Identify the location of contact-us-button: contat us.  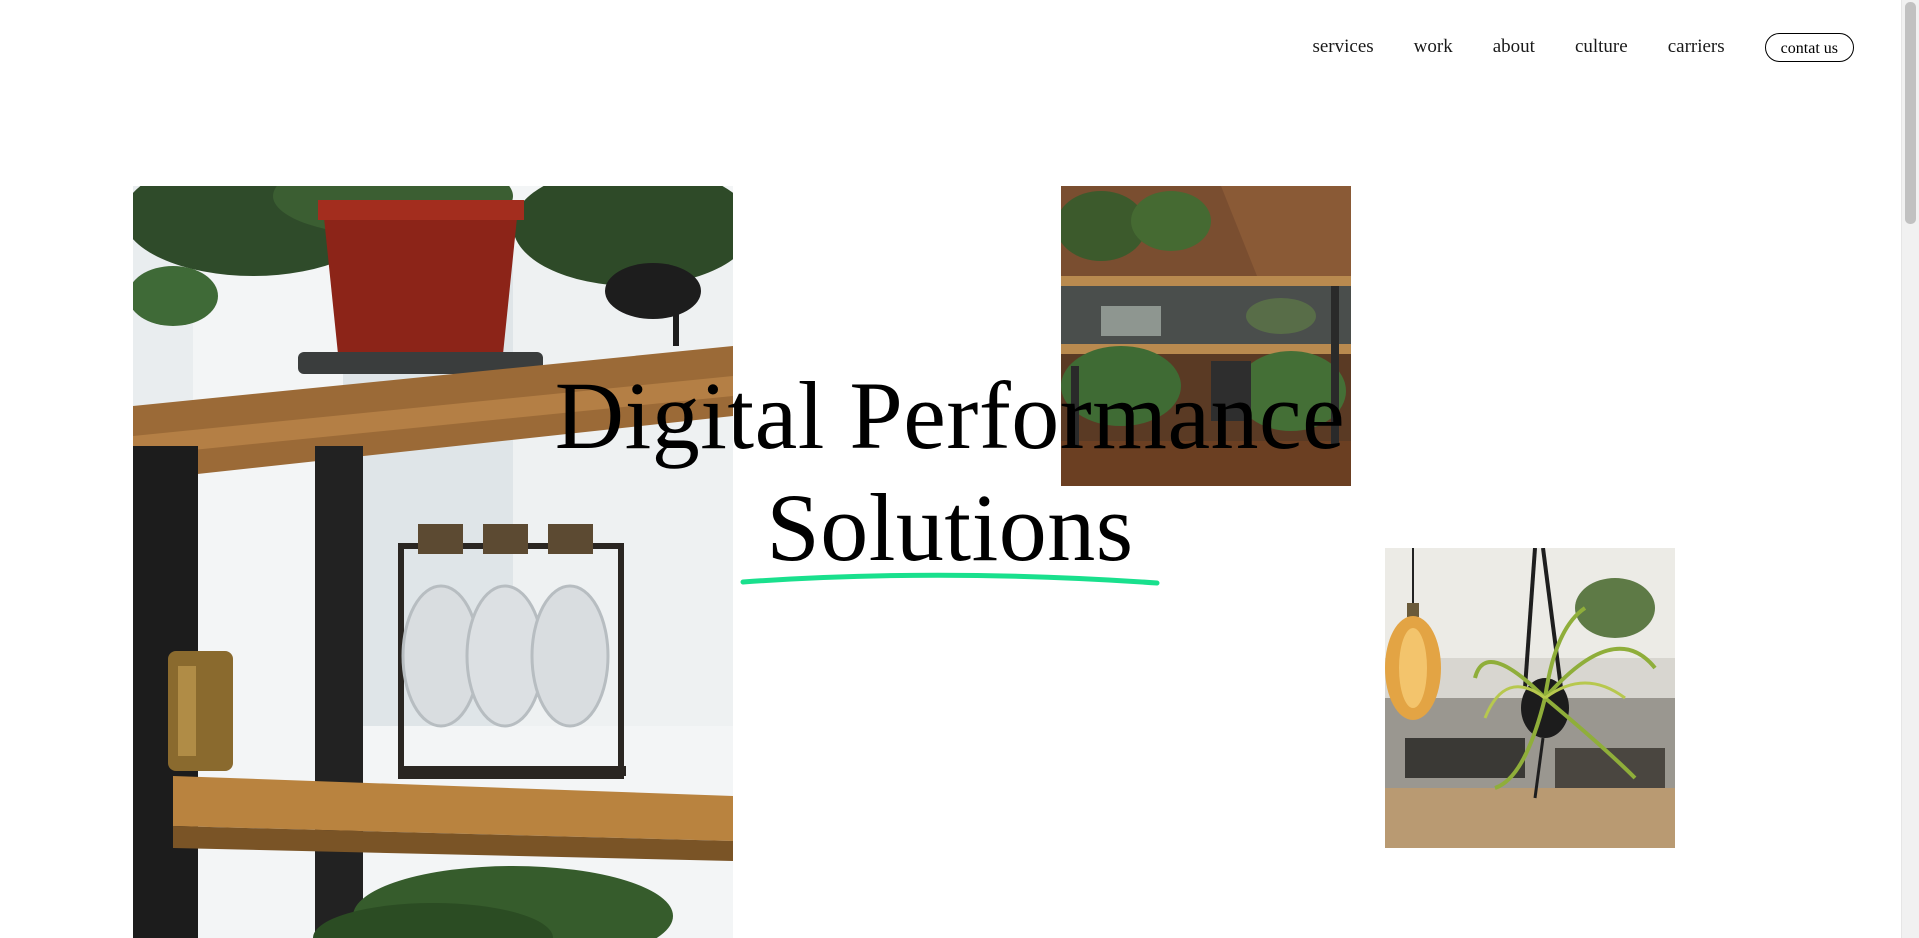
(1809, 47).